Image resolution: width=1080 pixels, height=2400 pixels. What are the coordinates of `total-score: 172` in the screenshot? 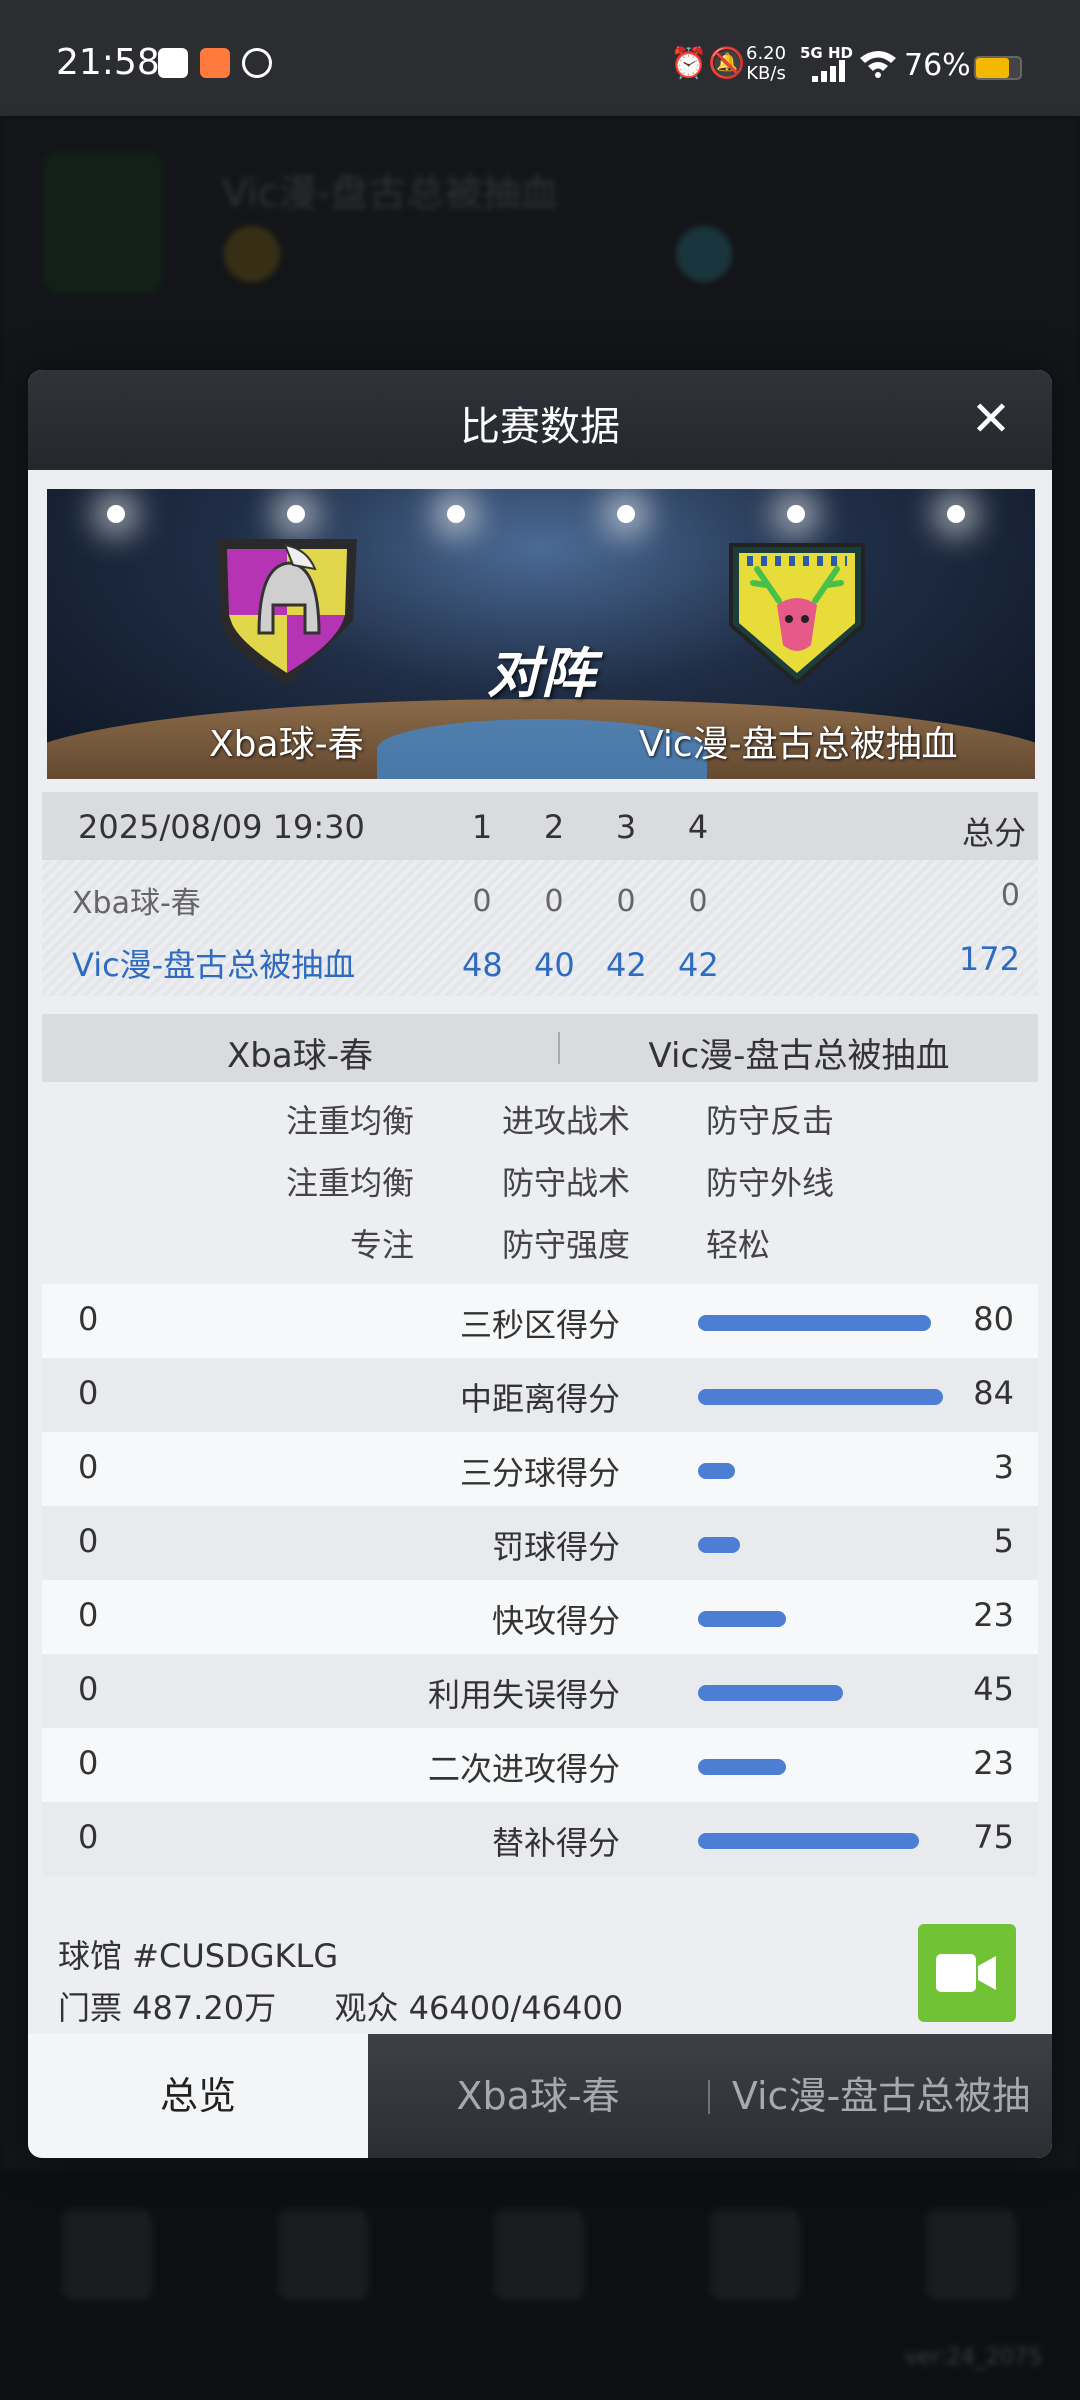 It's located at (989, 959).